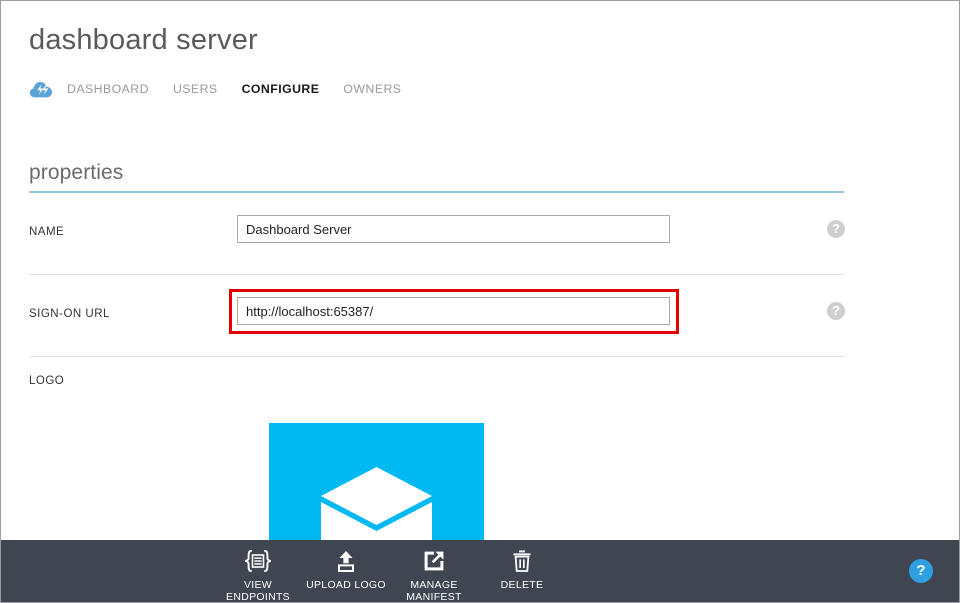 The width and height of the screenshot is (960, 603). What do you see at coordinates (372, 89) in the screenshot?
I see `tab-owners: OWNERS` at bounding box center [372, 89].